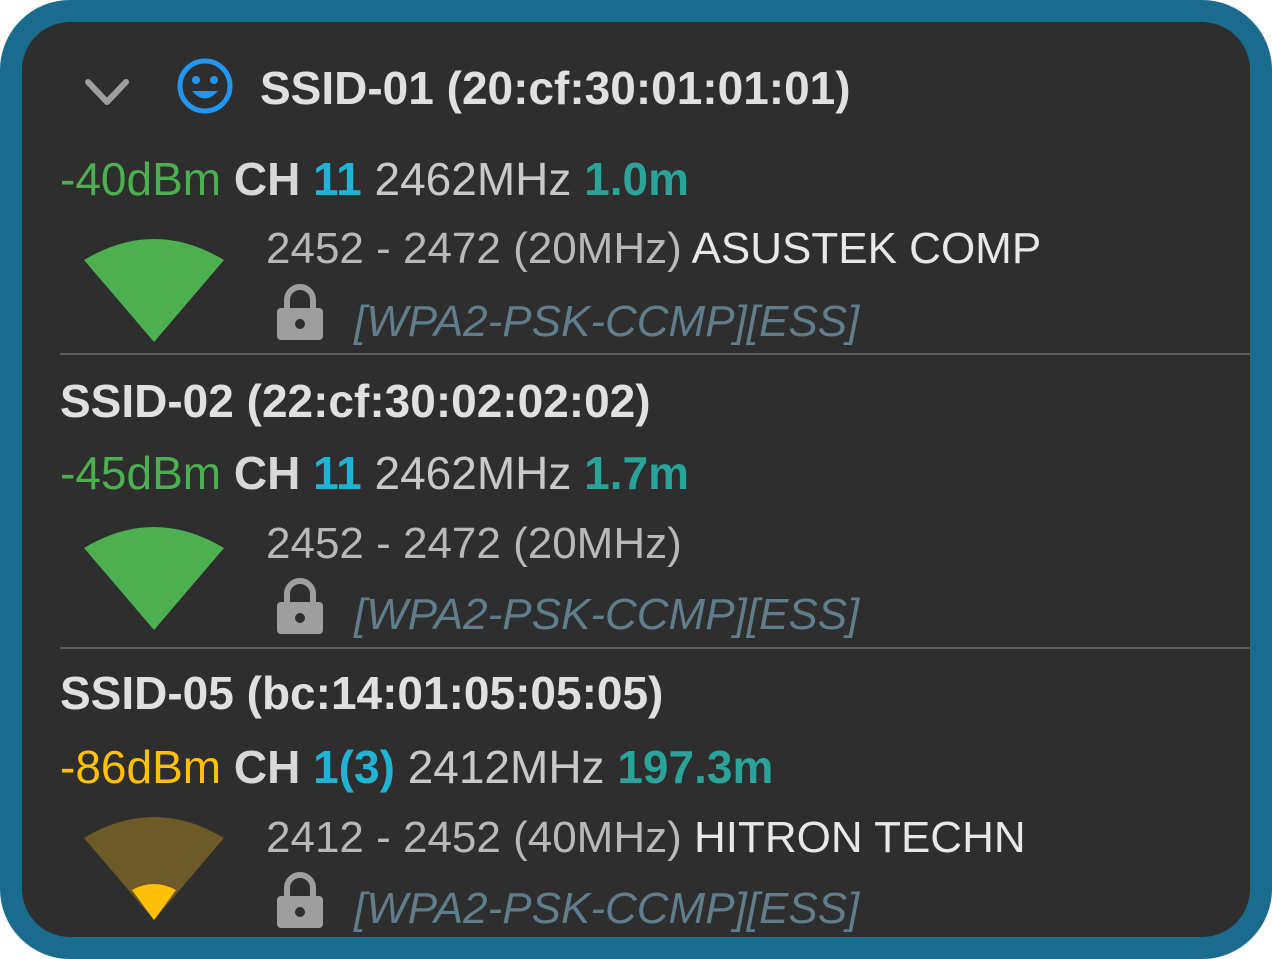 This screenshot has height=959, width=1272. What do you see at coordinates (141, 473) in the screenshot?
I see `signal-strength-dbm: -45dBm` at bounding box center [141, 473].